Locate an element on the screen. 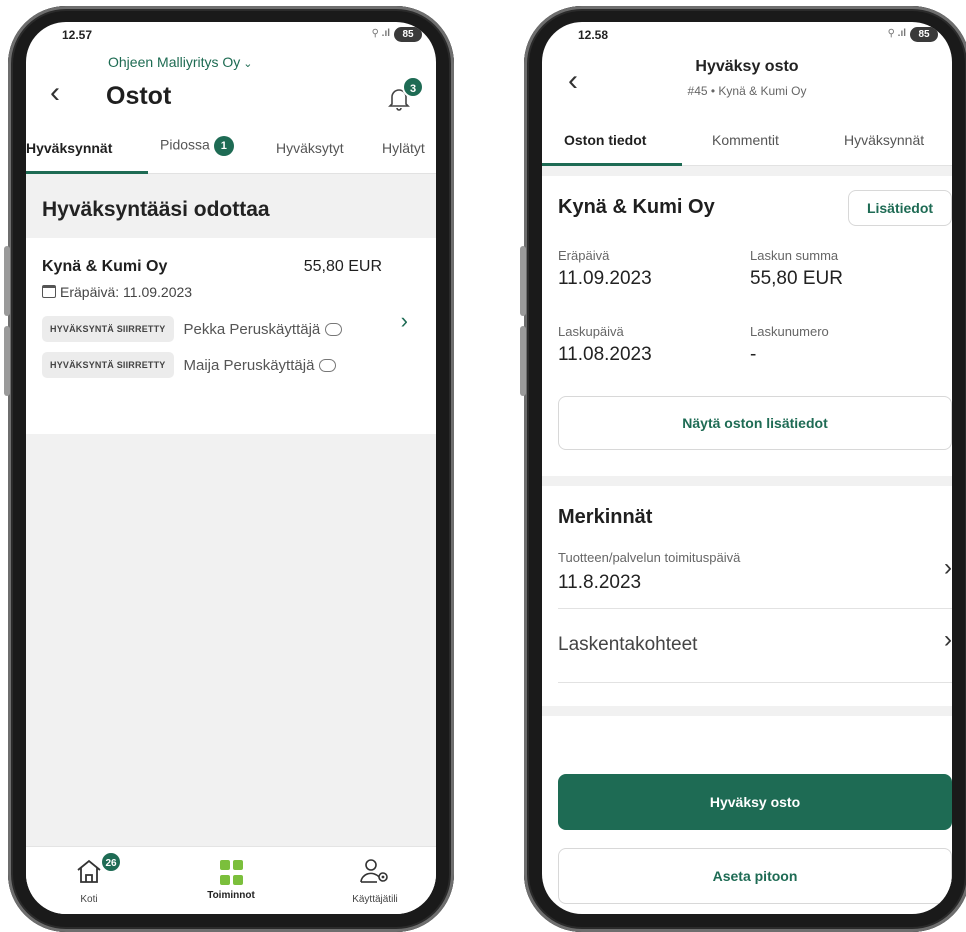 Image resolution: width=966 pixels, height=932 pixels. tab-hylatyt: Hylätyt is located at coordinates (403, 148).